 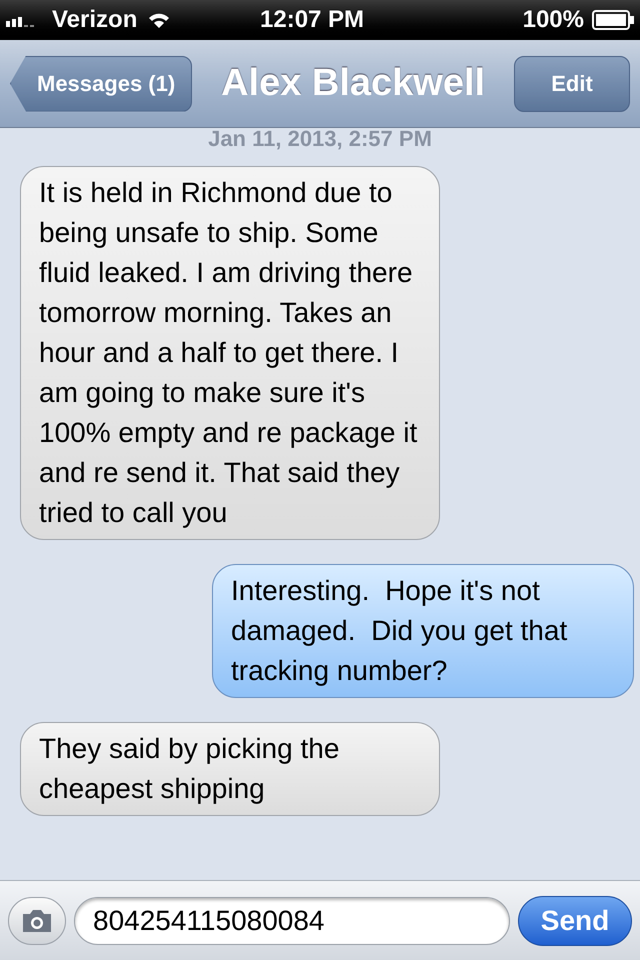 I want to click on camera-button, so click(x=37, y=920).